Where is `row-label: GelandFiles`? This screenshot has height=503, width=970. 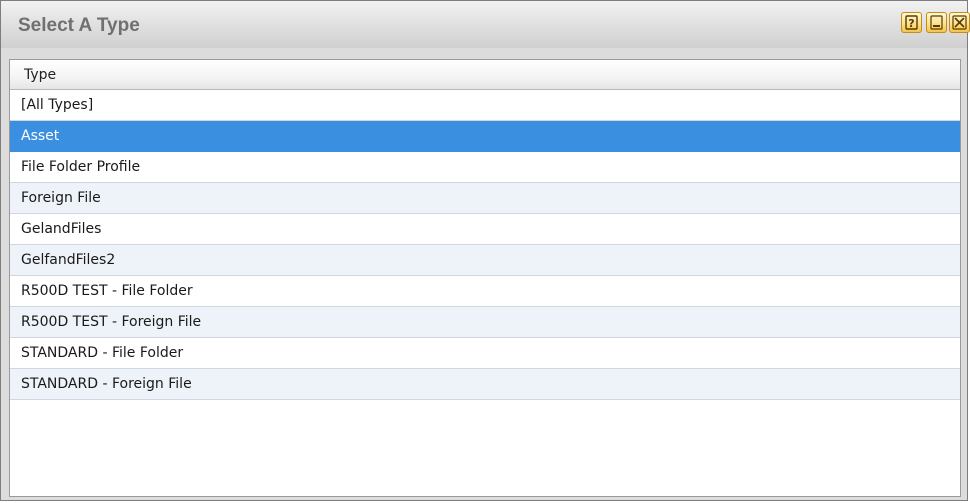
row-label: GelandFiles is located at coordinates (61, 229).